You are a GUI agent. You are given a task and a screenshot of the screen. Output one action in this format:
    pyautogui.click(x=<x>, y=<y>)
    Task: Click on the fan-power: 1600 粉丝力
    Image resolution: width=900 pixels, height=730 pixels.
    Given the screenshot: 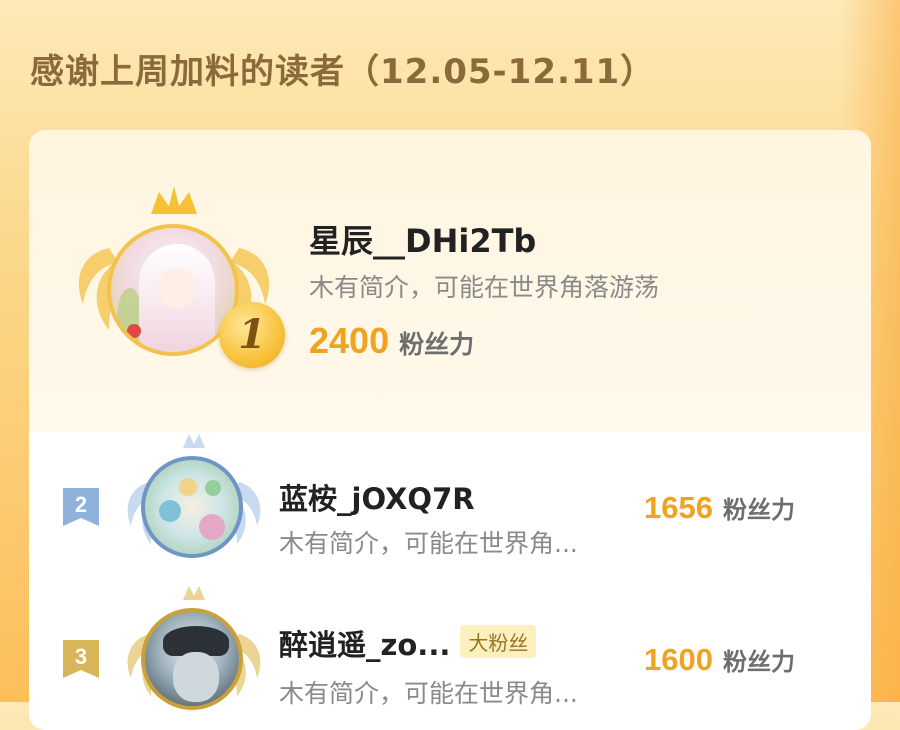 What is the action you would take?
    pyautogui.click(x=719, y=660)
    